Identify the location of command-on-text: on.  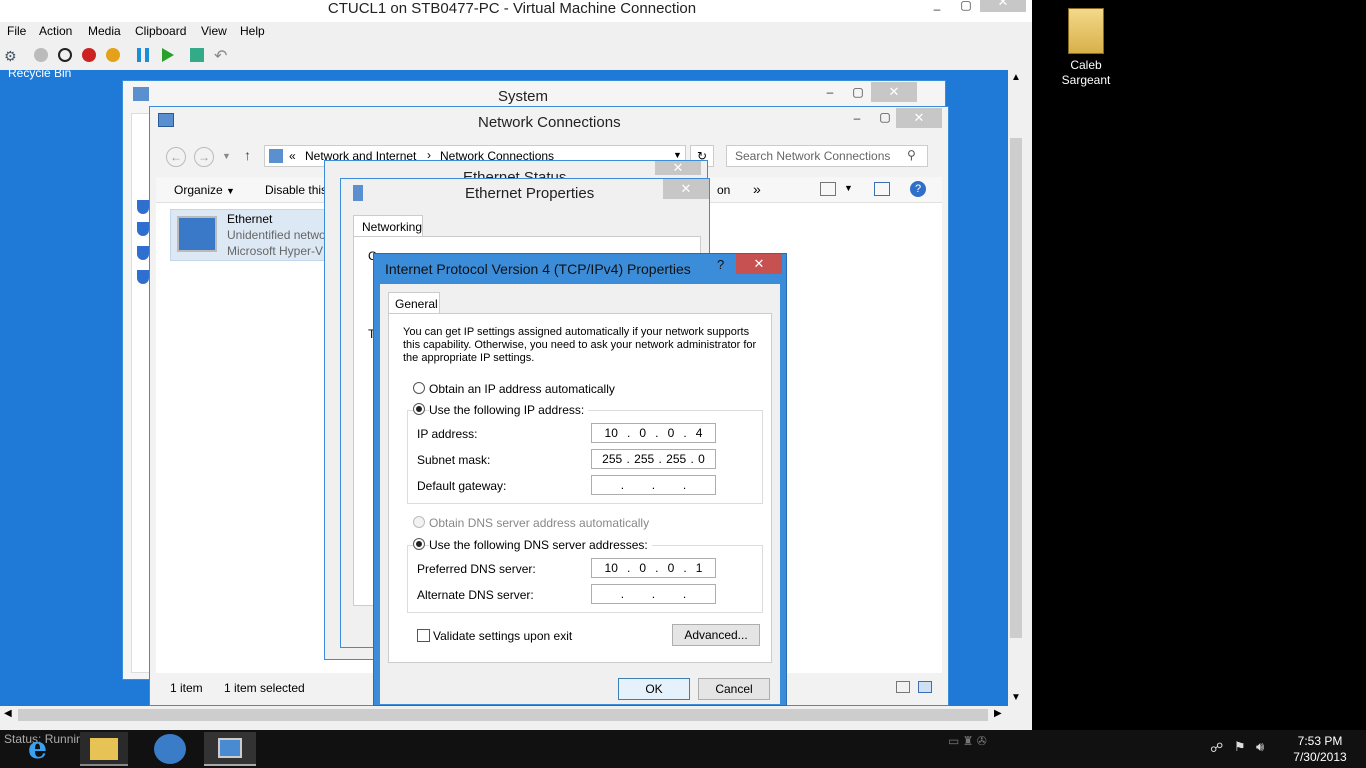
(723, 190).